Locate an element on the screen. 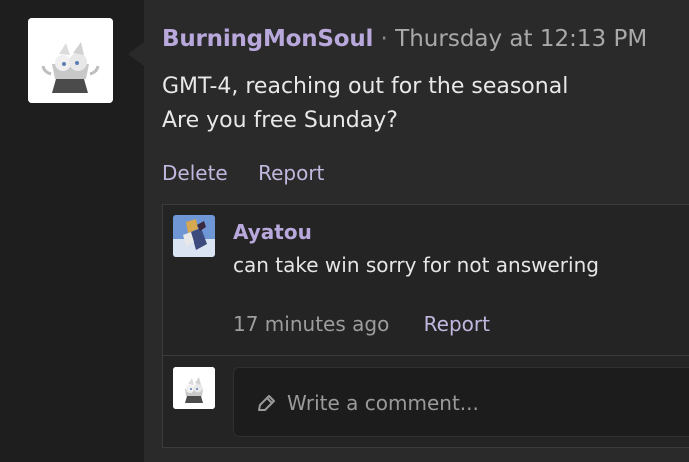 The width and height of the screenshot is (689, 462). comments-divider is located at coordinates (426, 355).